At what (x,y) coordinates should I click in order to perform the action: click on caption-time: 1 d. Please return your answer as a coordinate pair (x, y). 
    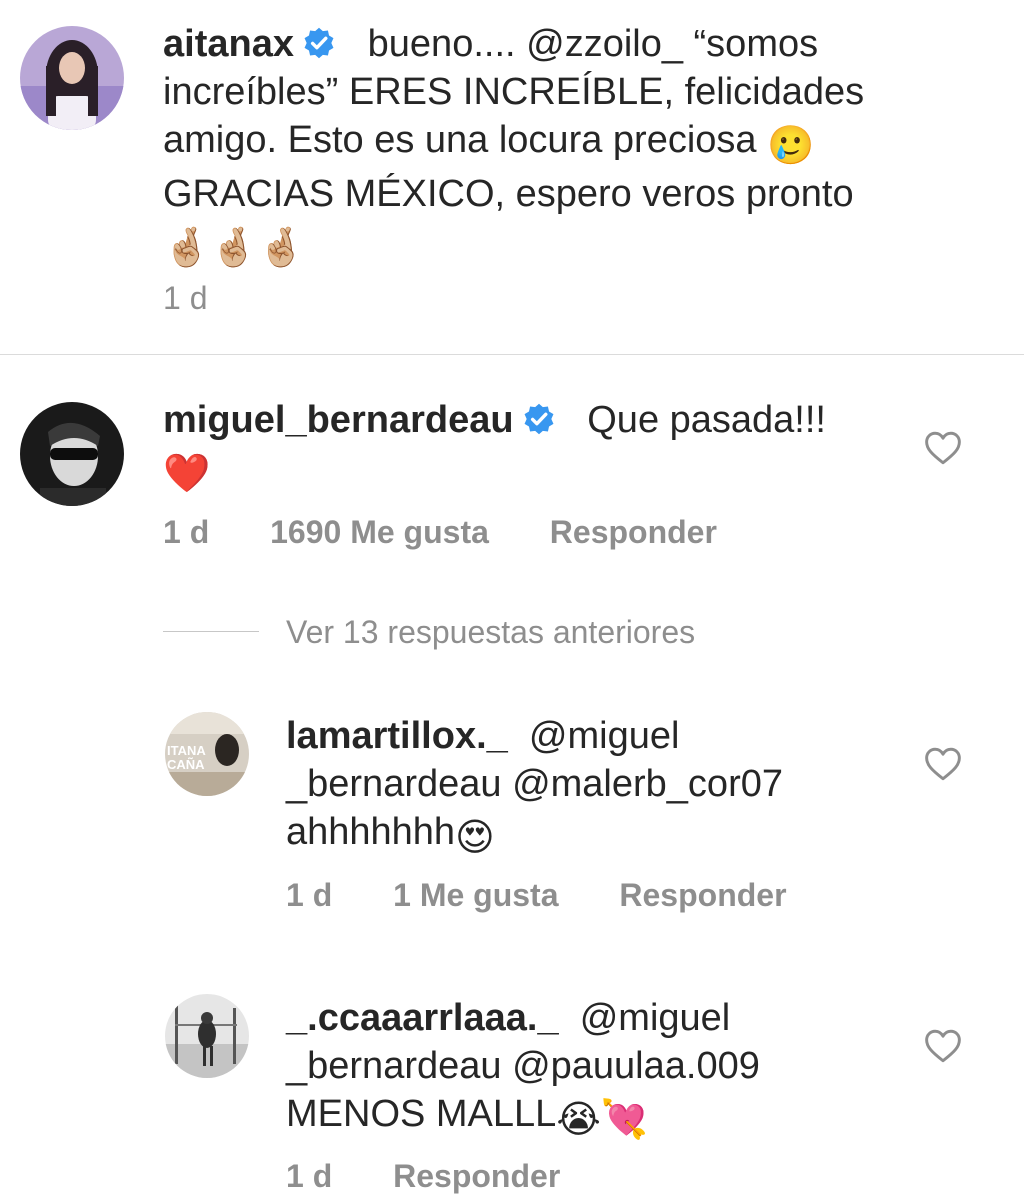
    Looking at the image, I should click on (185, 298).